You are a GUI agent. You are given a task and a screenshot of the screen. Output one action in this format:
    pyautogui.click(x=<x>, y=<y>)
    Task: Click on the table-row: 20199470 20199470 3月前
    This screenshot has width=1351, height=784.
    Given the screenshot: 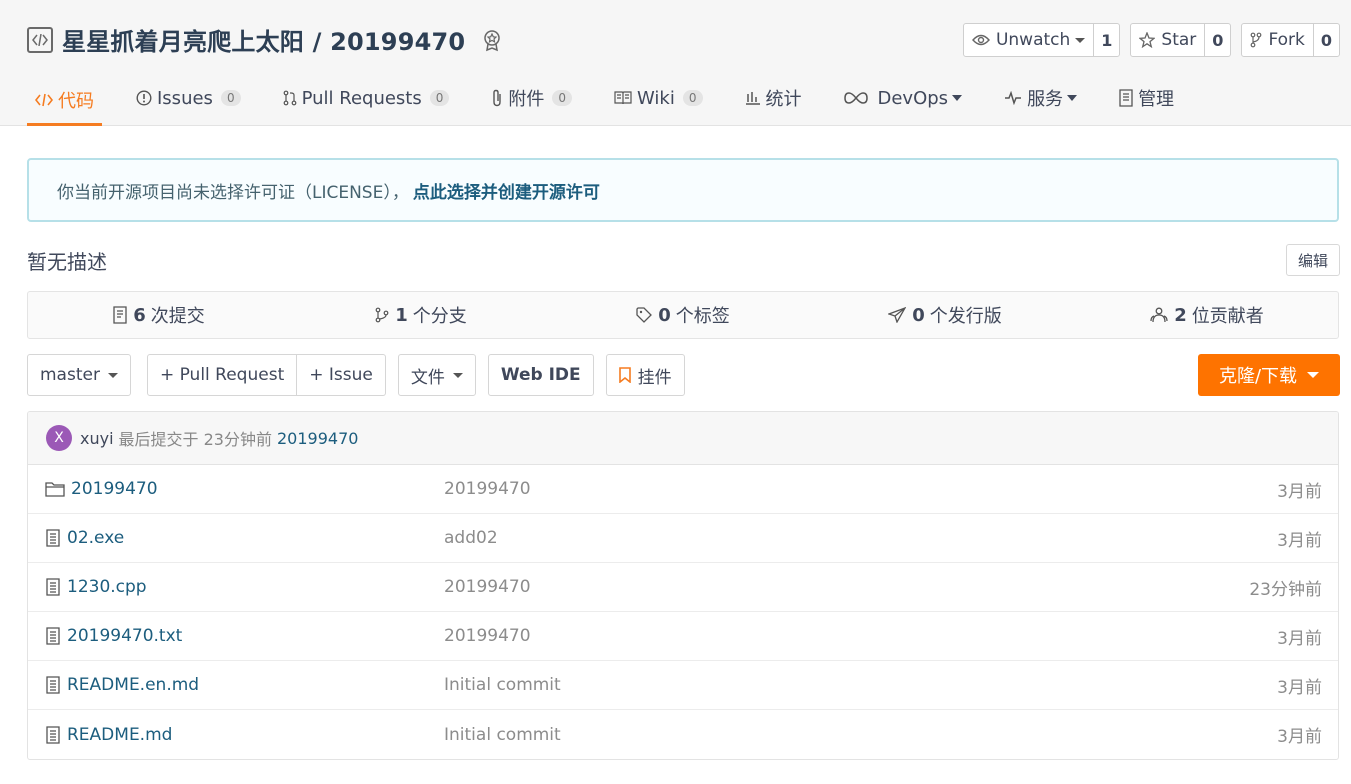 What is the action you would take?
    pyautogui.click(x=683, y=489)
    